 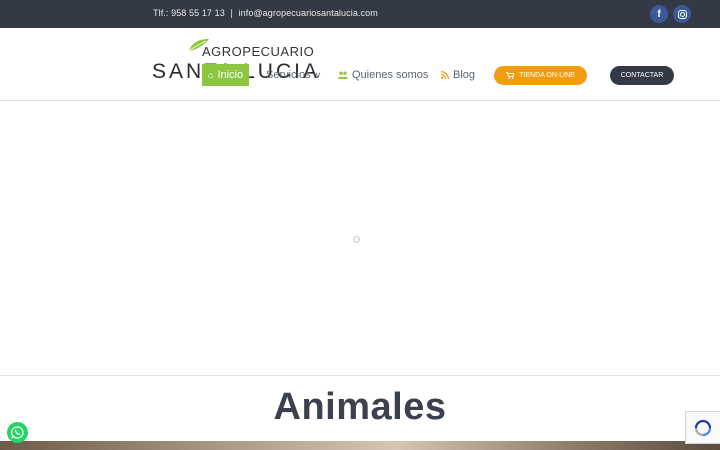 What do you see at coordinates (258, 51) in the screenshot?
I see `logo-line-1: AGROPECUARIO` at bounding box center [258, 51].